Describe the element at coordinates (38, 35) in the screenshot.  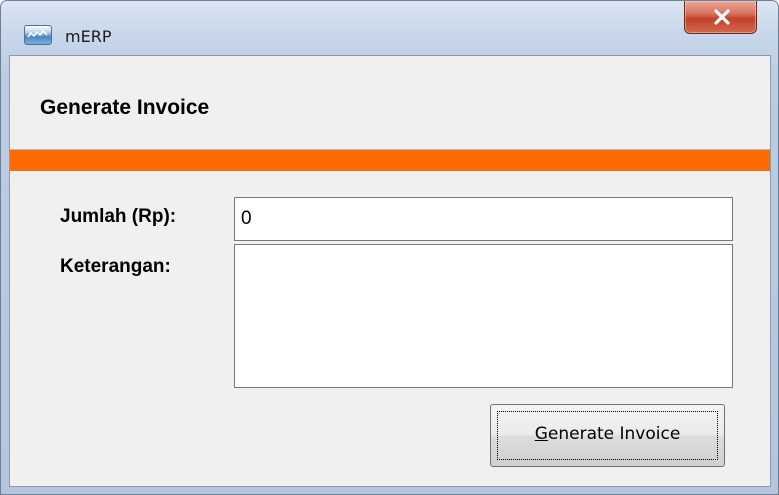
I see `app-icon` at that location.